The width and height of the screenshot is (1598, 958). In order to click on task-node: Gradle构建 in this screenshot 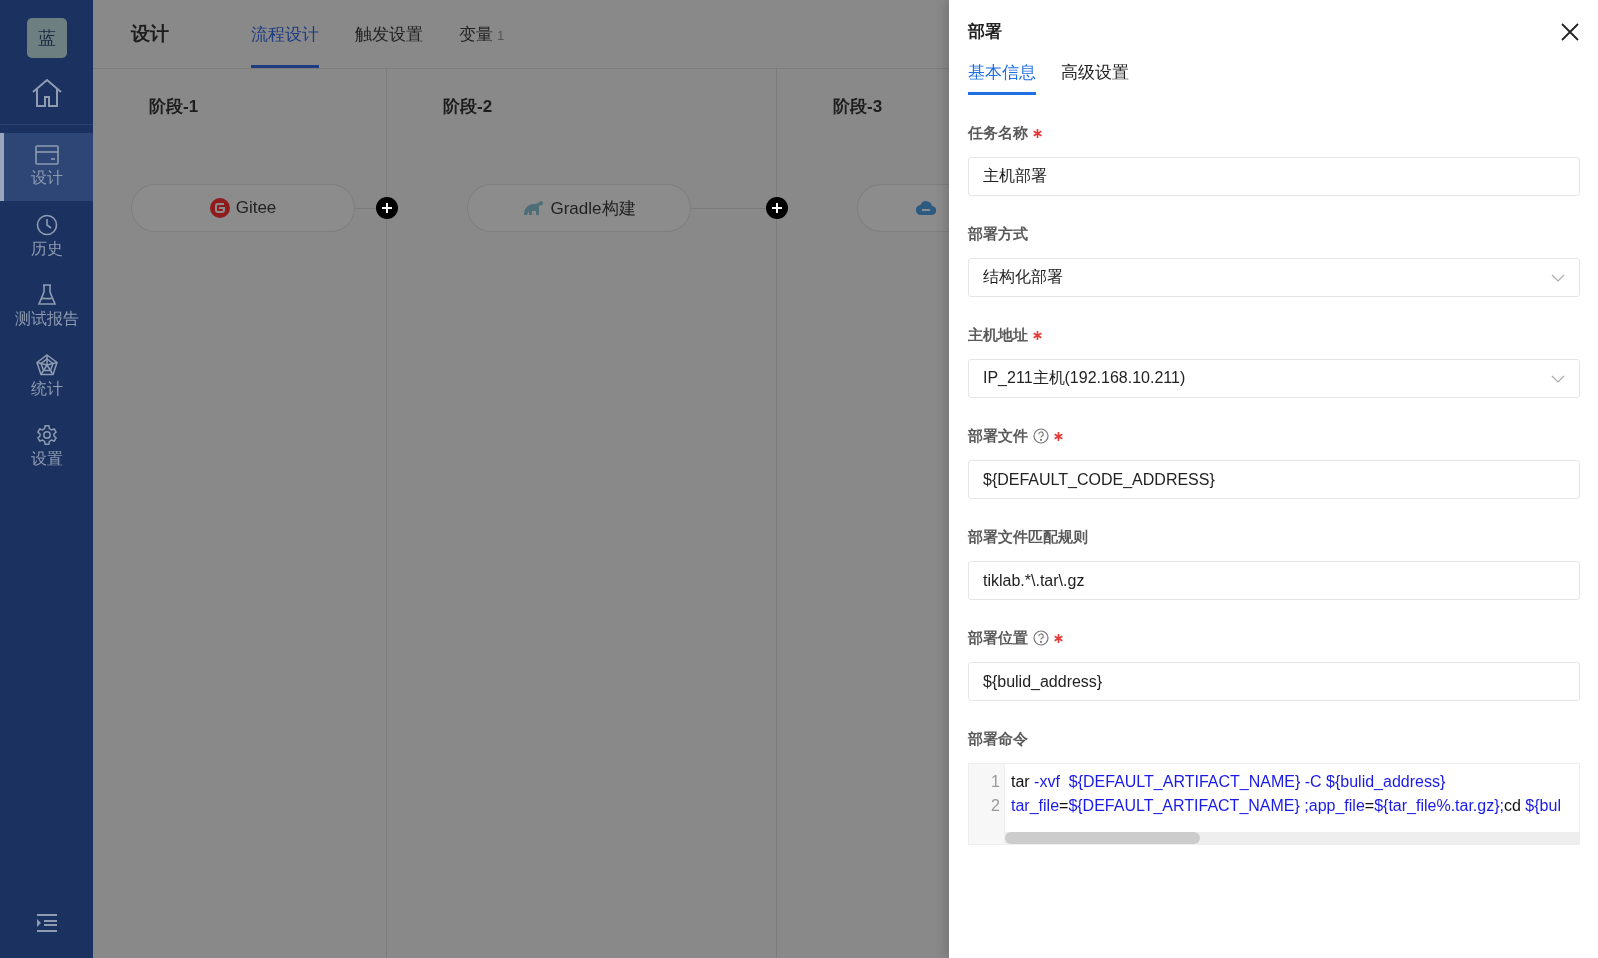, I will do `click(579, 208)`.